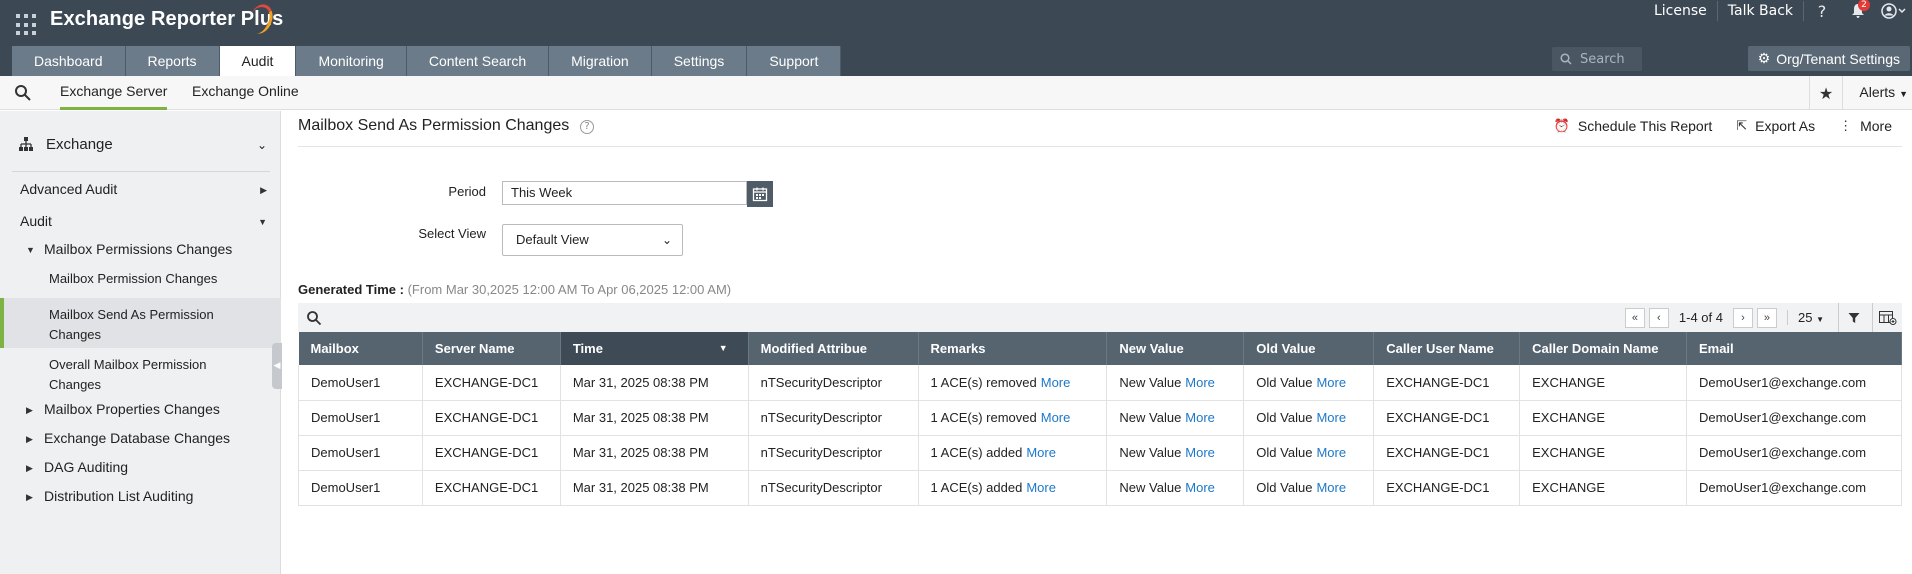 The image size is (1912, 574). Describe the element at coordinates (1100, 146) in the screenshot. I see `divider` at that location.